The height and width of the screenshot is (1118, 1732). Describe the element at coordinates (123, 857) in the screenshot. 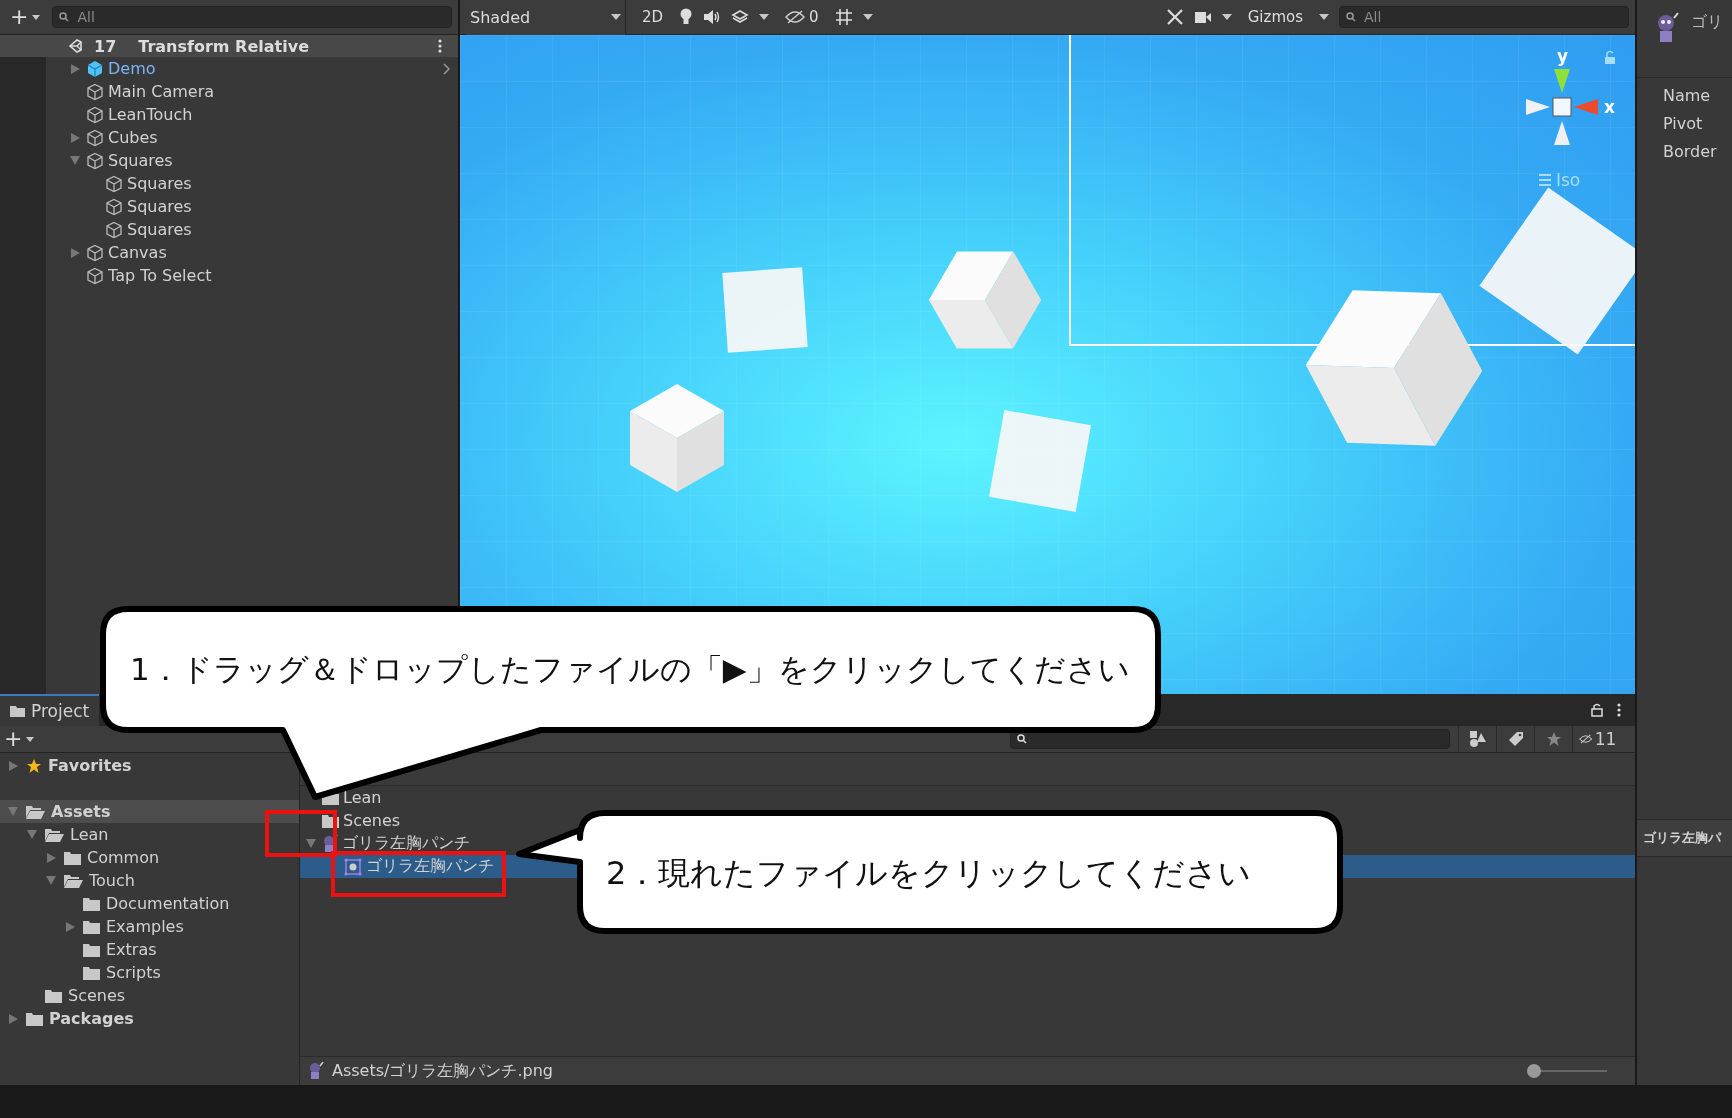

I see `folder-tree-item: Common` at that location.